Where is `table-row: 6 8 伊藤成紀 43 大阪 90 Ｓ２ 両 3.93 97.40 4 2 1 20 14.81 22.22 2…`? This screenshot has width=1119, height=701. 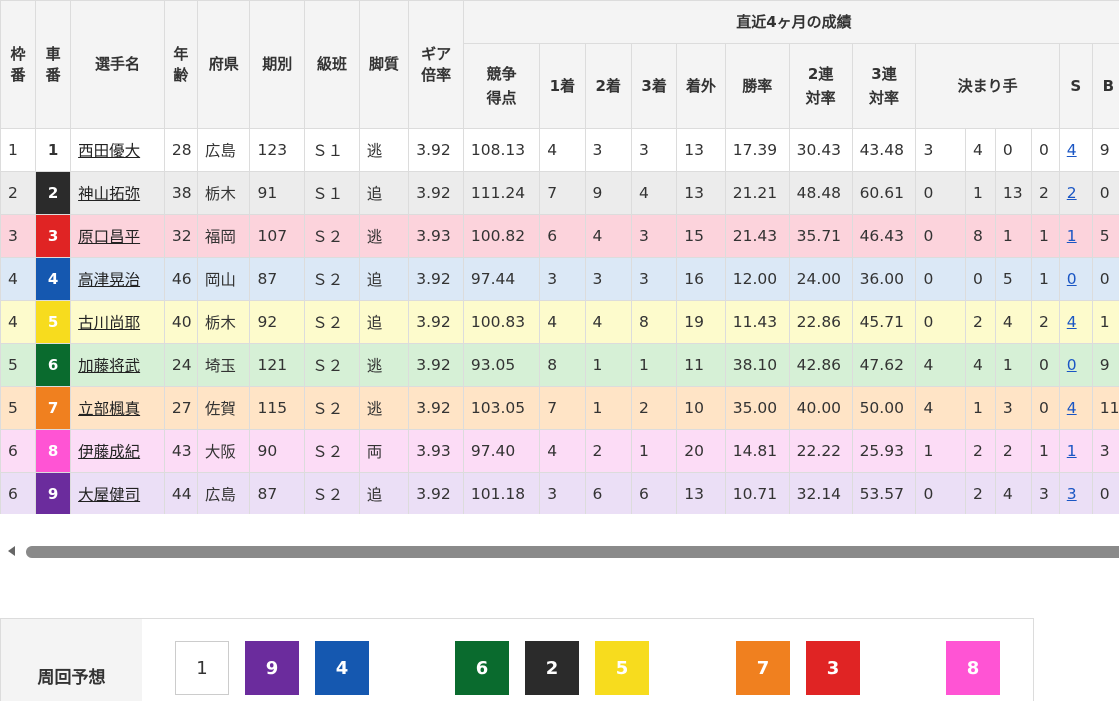
table-row: 6 8 伊藤成紀 43 大阪 90 Ｓ２ 両 3.93 97.40 4 2 1 20 14.81 22.22 2… is located at coordinates (559, 451).